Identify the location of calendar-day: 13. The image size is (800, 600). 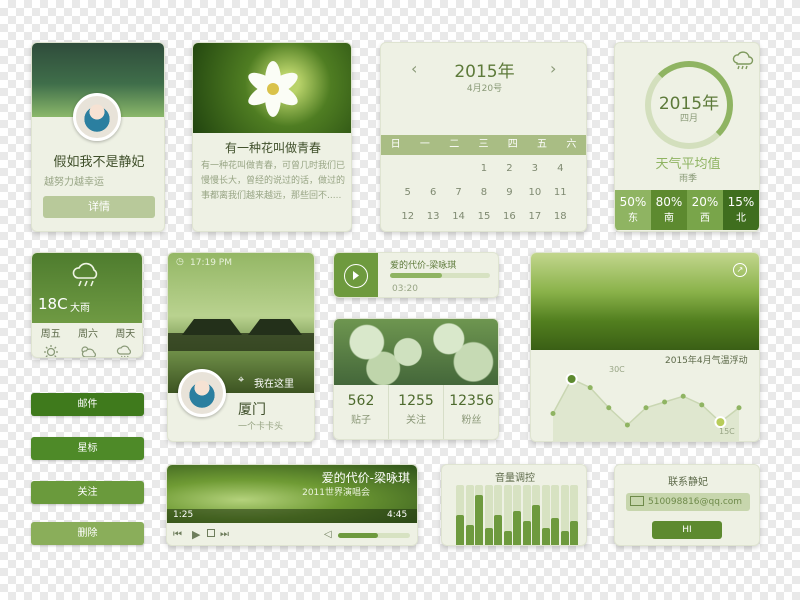
(432, 217).